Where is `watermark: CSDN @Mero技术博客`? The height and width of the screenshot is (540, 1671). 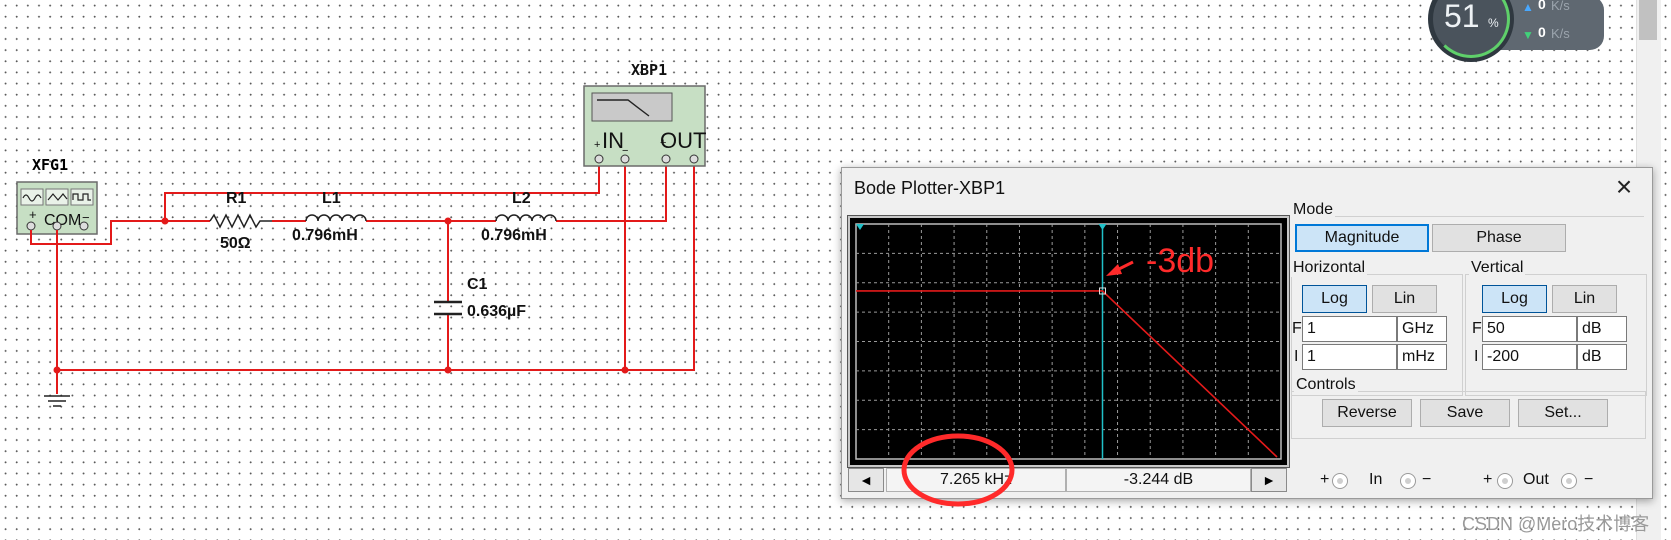
watermark: CSDN @Mero技术博客 is located at coordinates (1556, 524).